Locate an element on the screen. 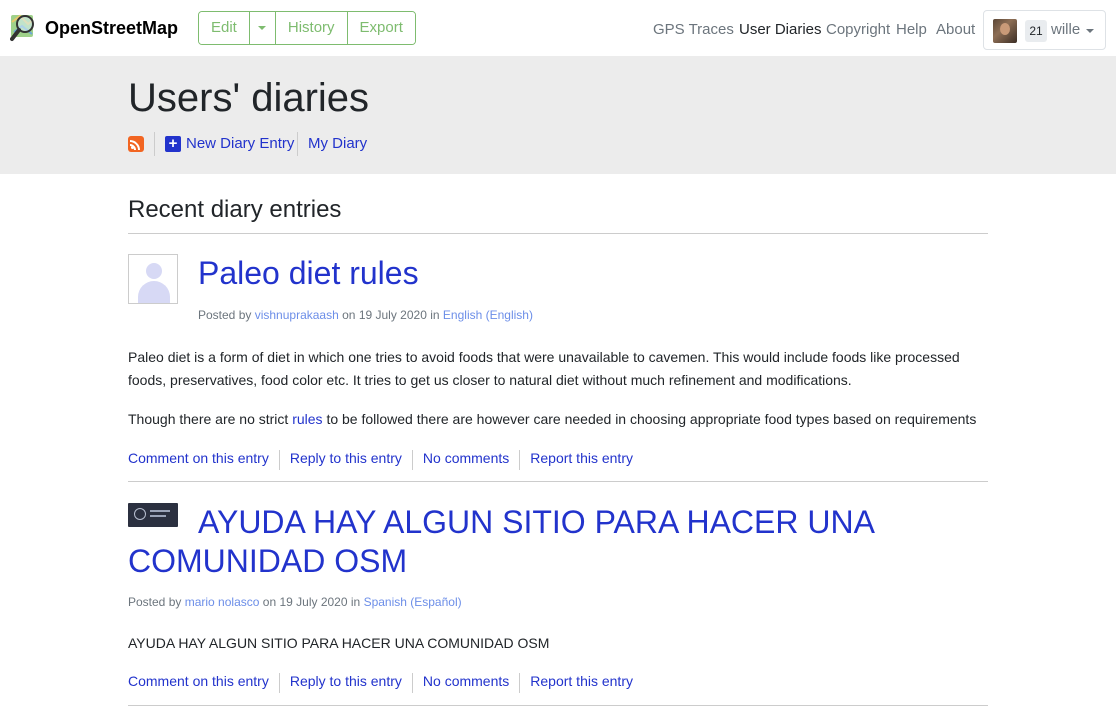 The width and height of the screenshot is (1116, 716). user-menu-button: 21 wille is located at coordinates (1044, 30).